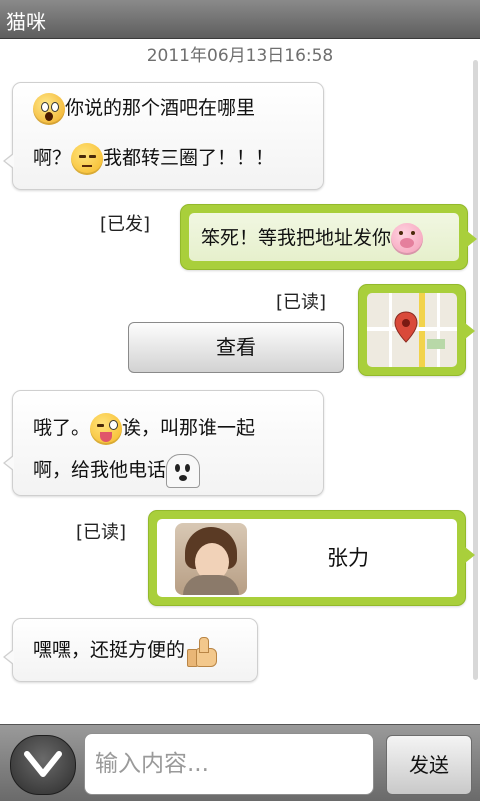 Image resolution: width=480 pixels, height=801 pixels. Describe the element at coordinates (348, 558) in the screenshot. I see `contact-name: 张力` at that location.